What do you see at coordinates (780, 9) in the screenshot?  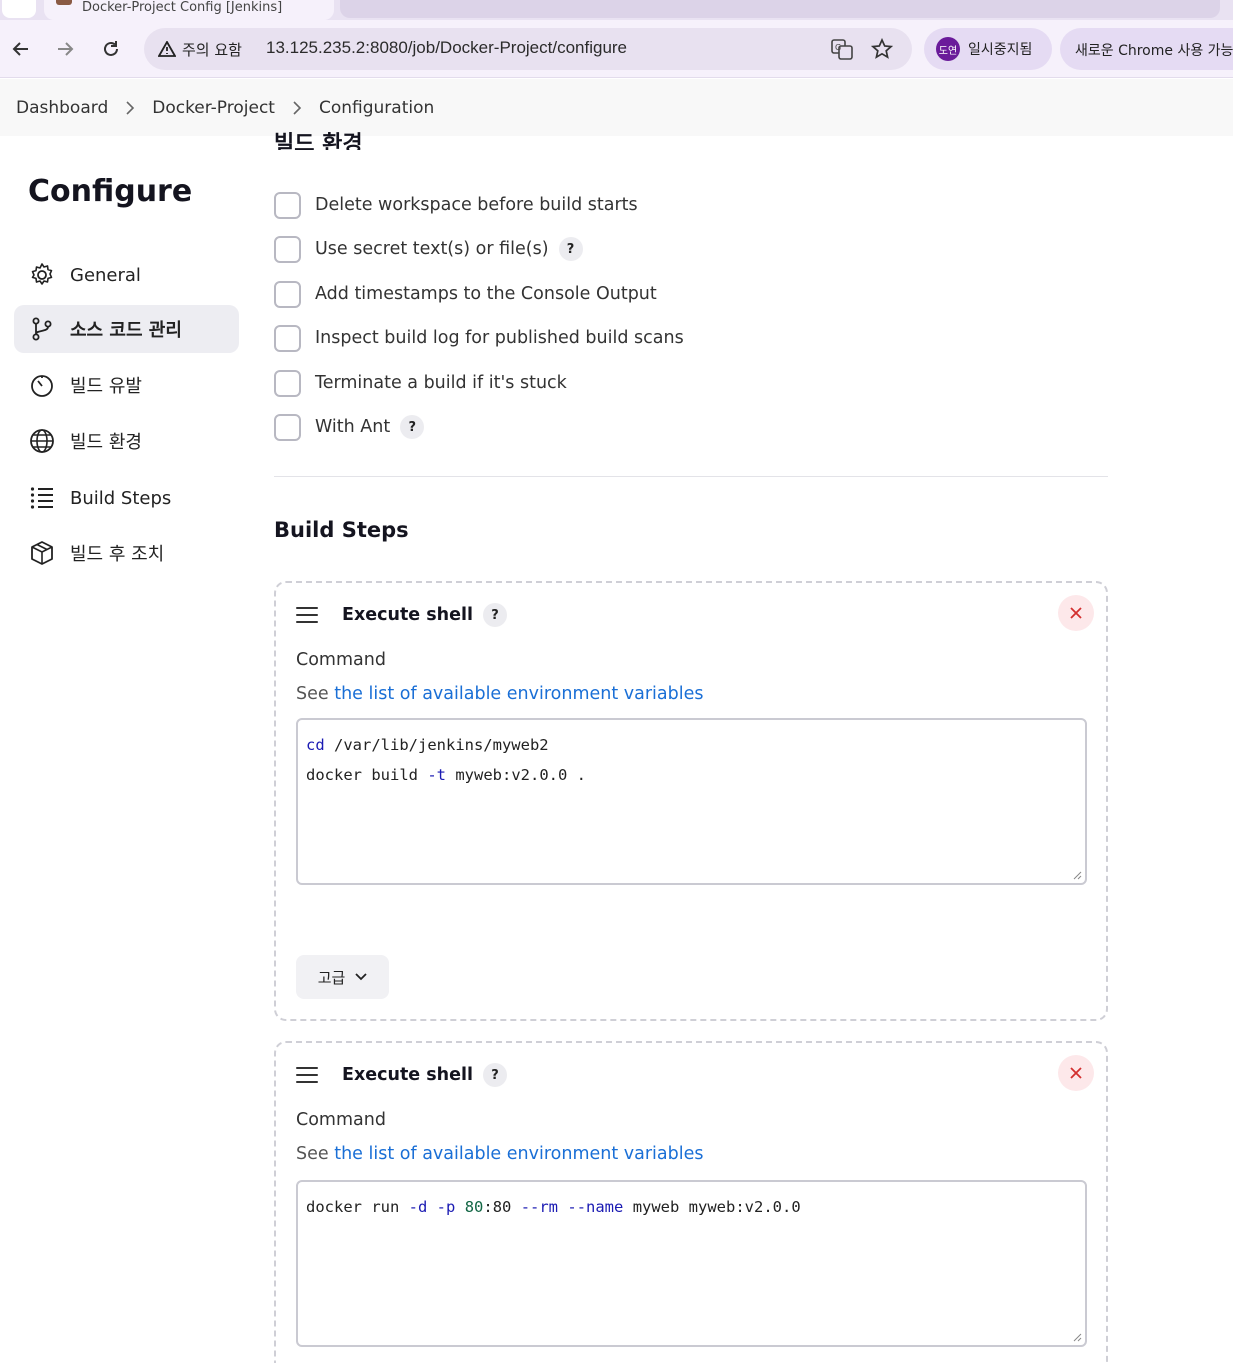 I see `tab-other` at bounding box center [780, 9].